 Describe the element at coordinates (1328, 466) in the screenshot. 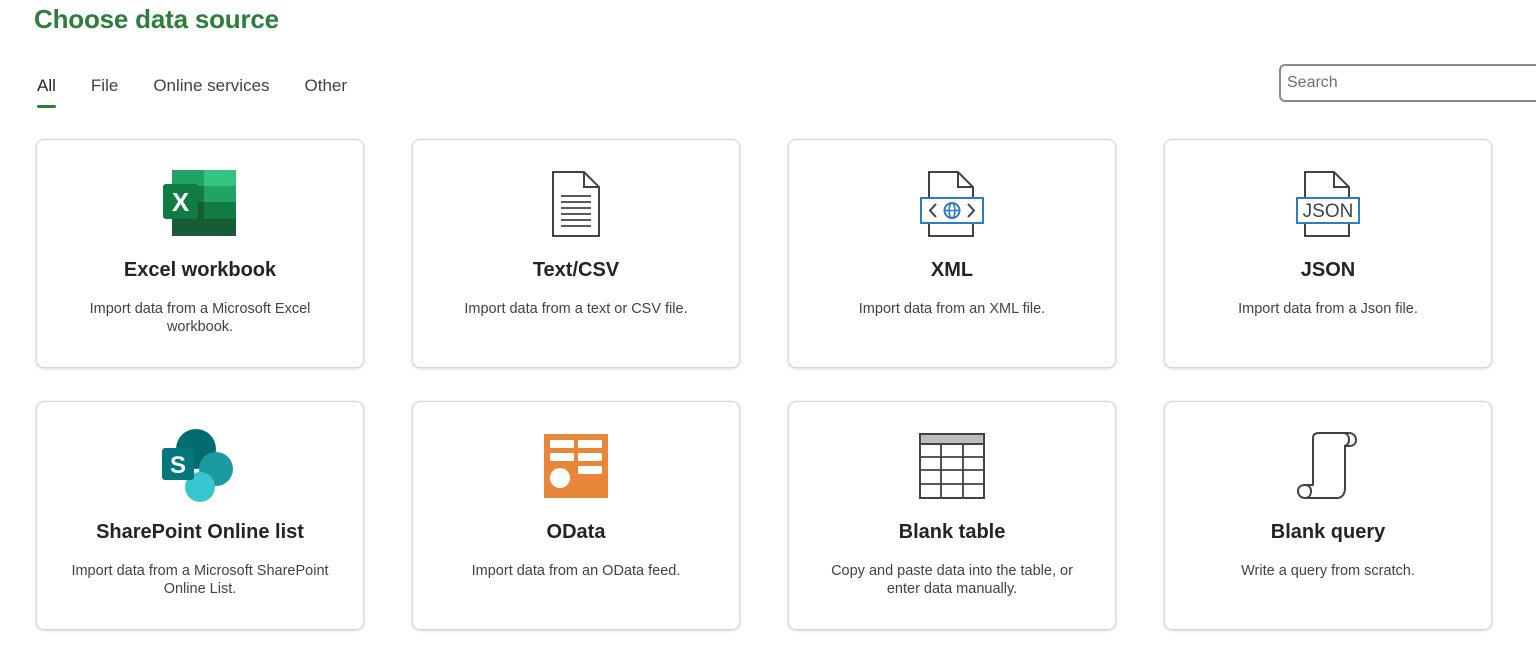

I see `blank-query-icon` at that location.